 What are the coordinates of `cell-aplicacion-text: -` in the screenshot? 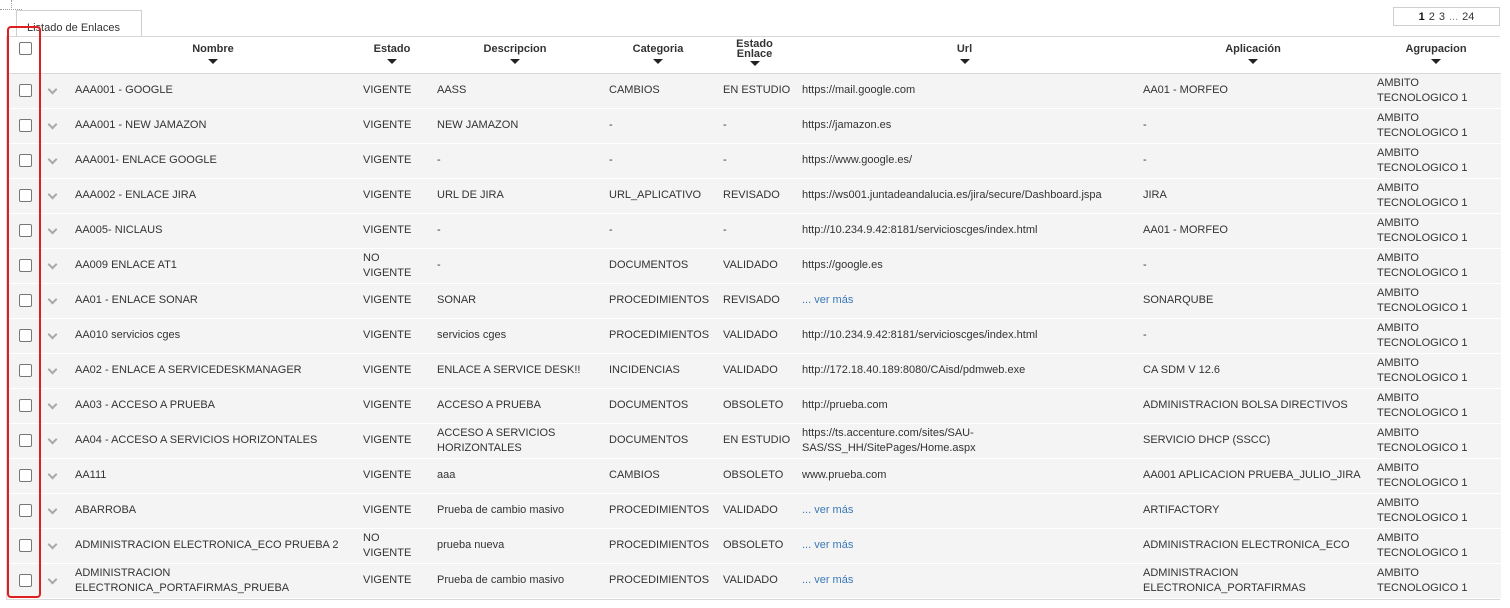 It's located at (1145, 160).